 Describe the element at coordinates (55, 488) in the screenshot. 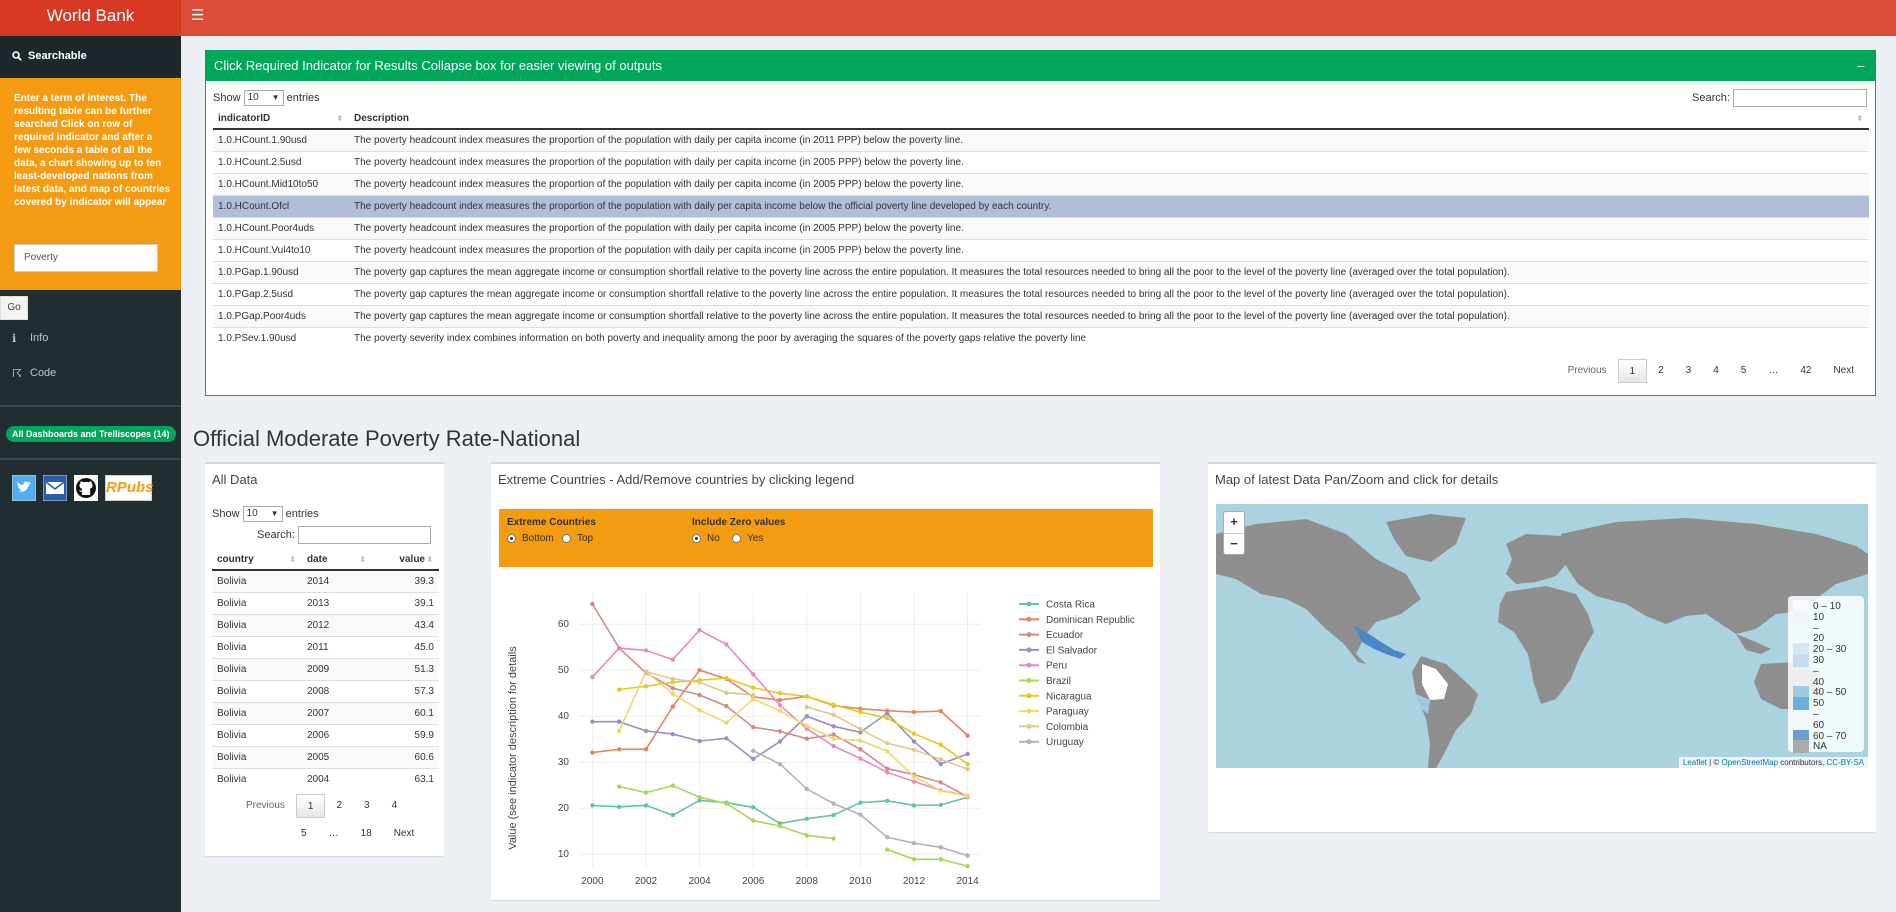

I see `email-icon` at that location.